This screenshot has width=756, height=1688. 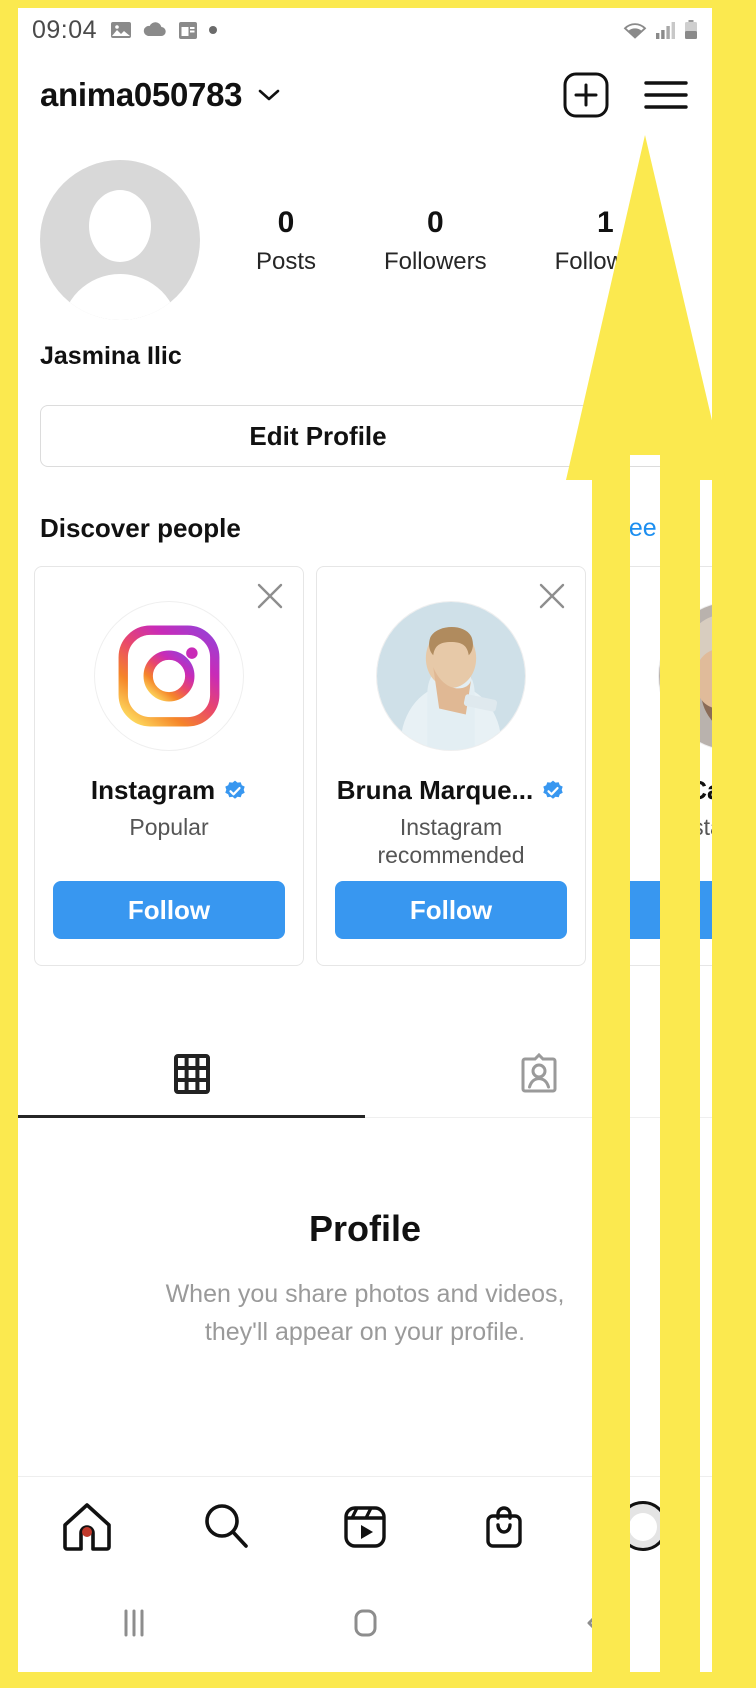 I want to click on grid-icon, so click(x=191, y=1073).